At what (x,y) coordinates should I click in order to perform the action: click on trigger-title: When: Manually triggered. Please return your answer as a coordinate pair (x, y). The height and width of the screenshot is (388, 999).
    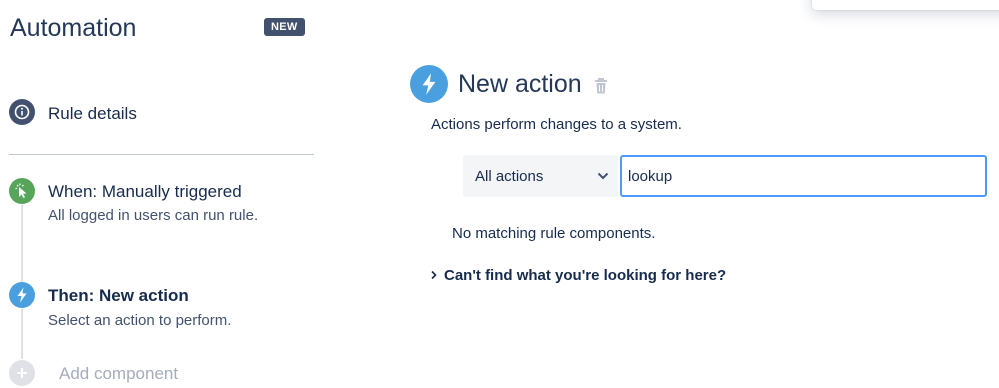
    Looking at the image, I should click on (145, 191).